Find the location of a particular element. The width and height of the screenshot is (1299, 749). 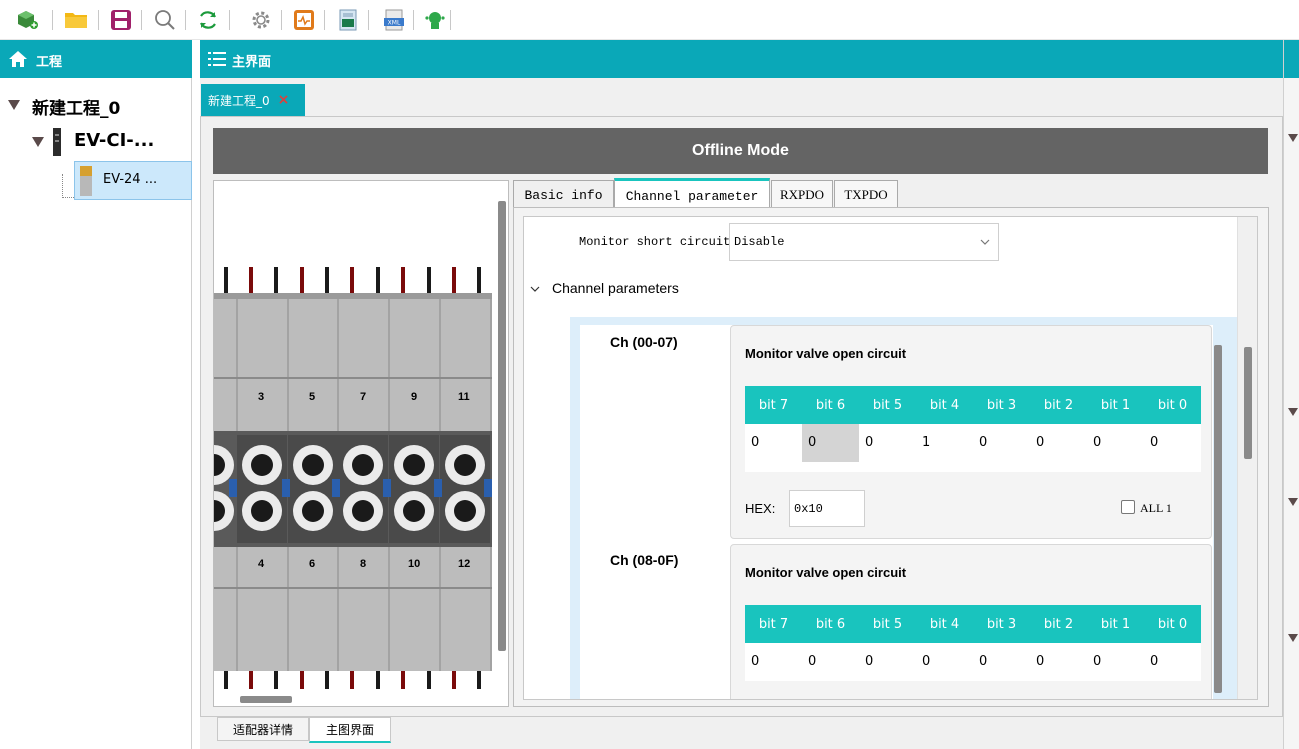

offline-mode-label: Offline Mode is located at coordinates (740, 150).